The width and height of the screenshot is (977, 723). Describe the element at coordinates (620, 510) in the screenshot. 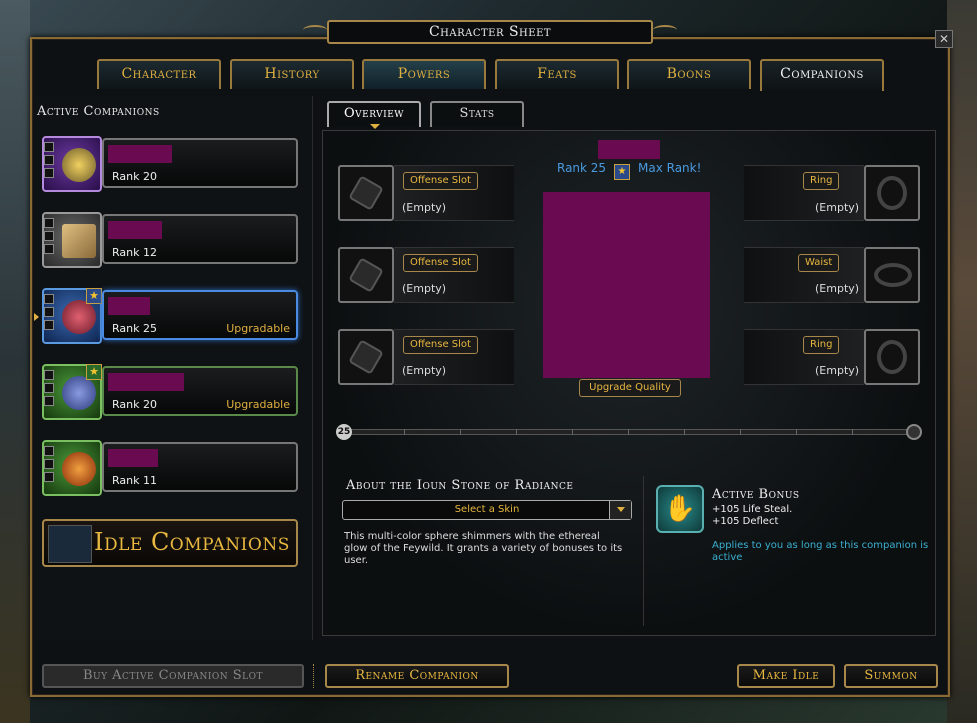

I see `chevron-down-icon` at that location.